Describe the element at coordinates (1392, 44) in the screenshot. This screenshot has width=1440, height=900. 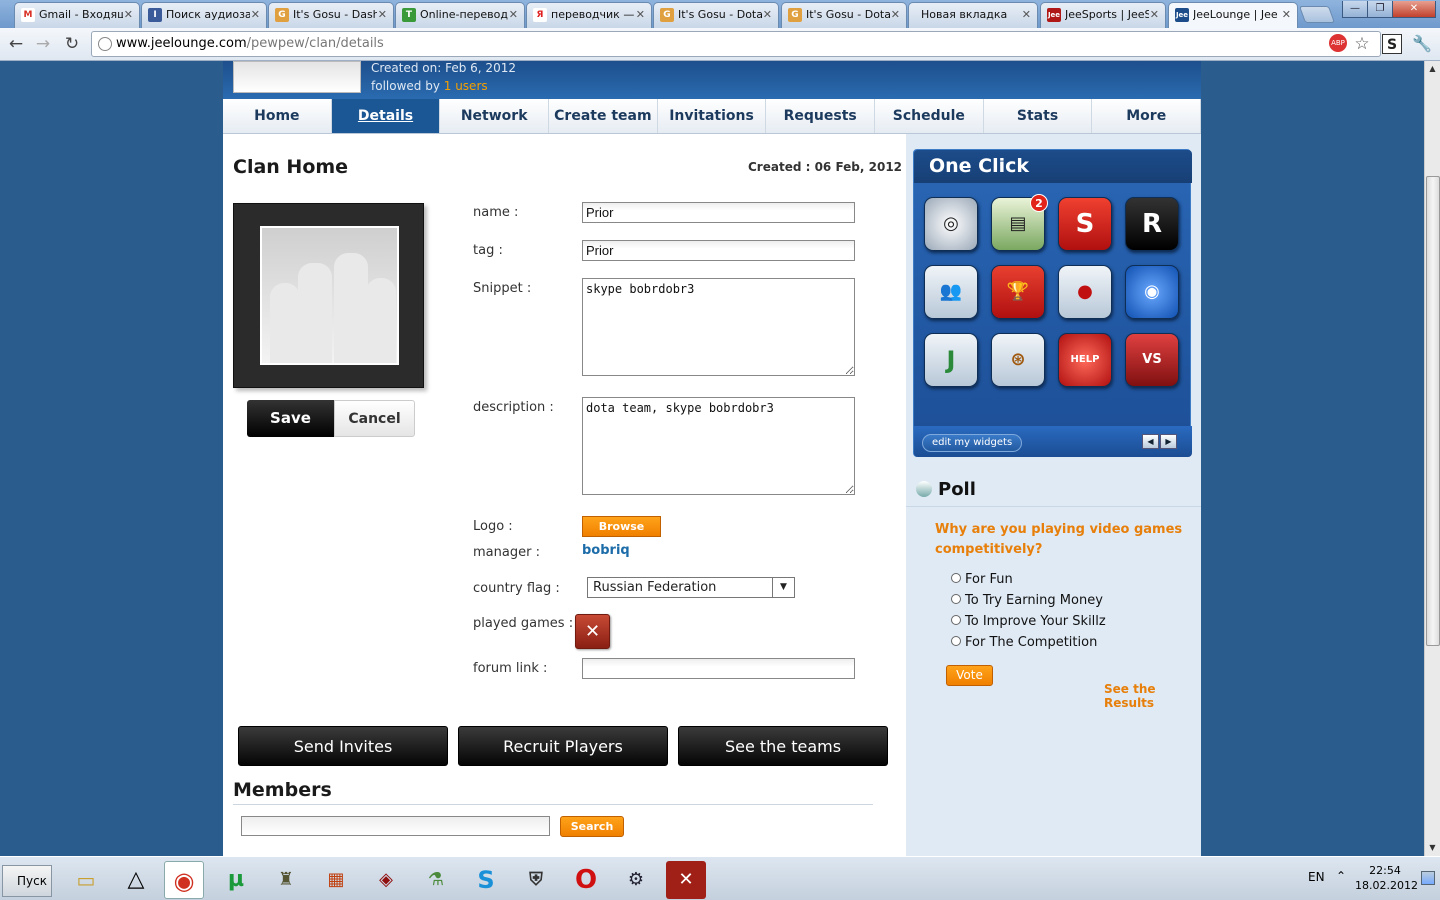
I see `extension-s-icon: S` at that location.